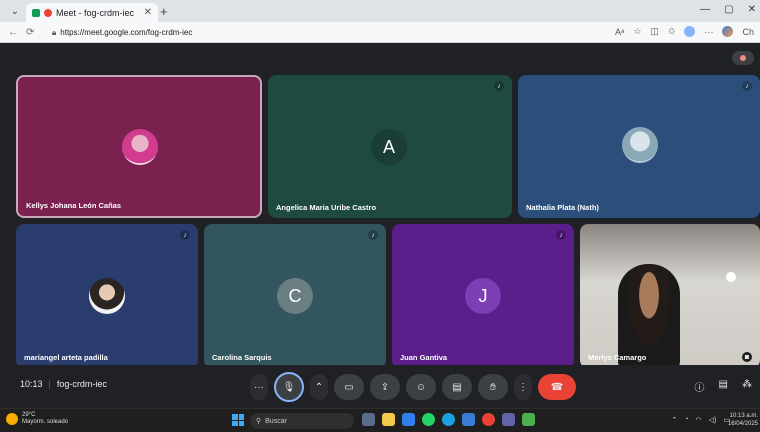 Image resolution: width=760 pixels, height=432 pixels. I want to click on whatsapp-icon, so click(428, 419).